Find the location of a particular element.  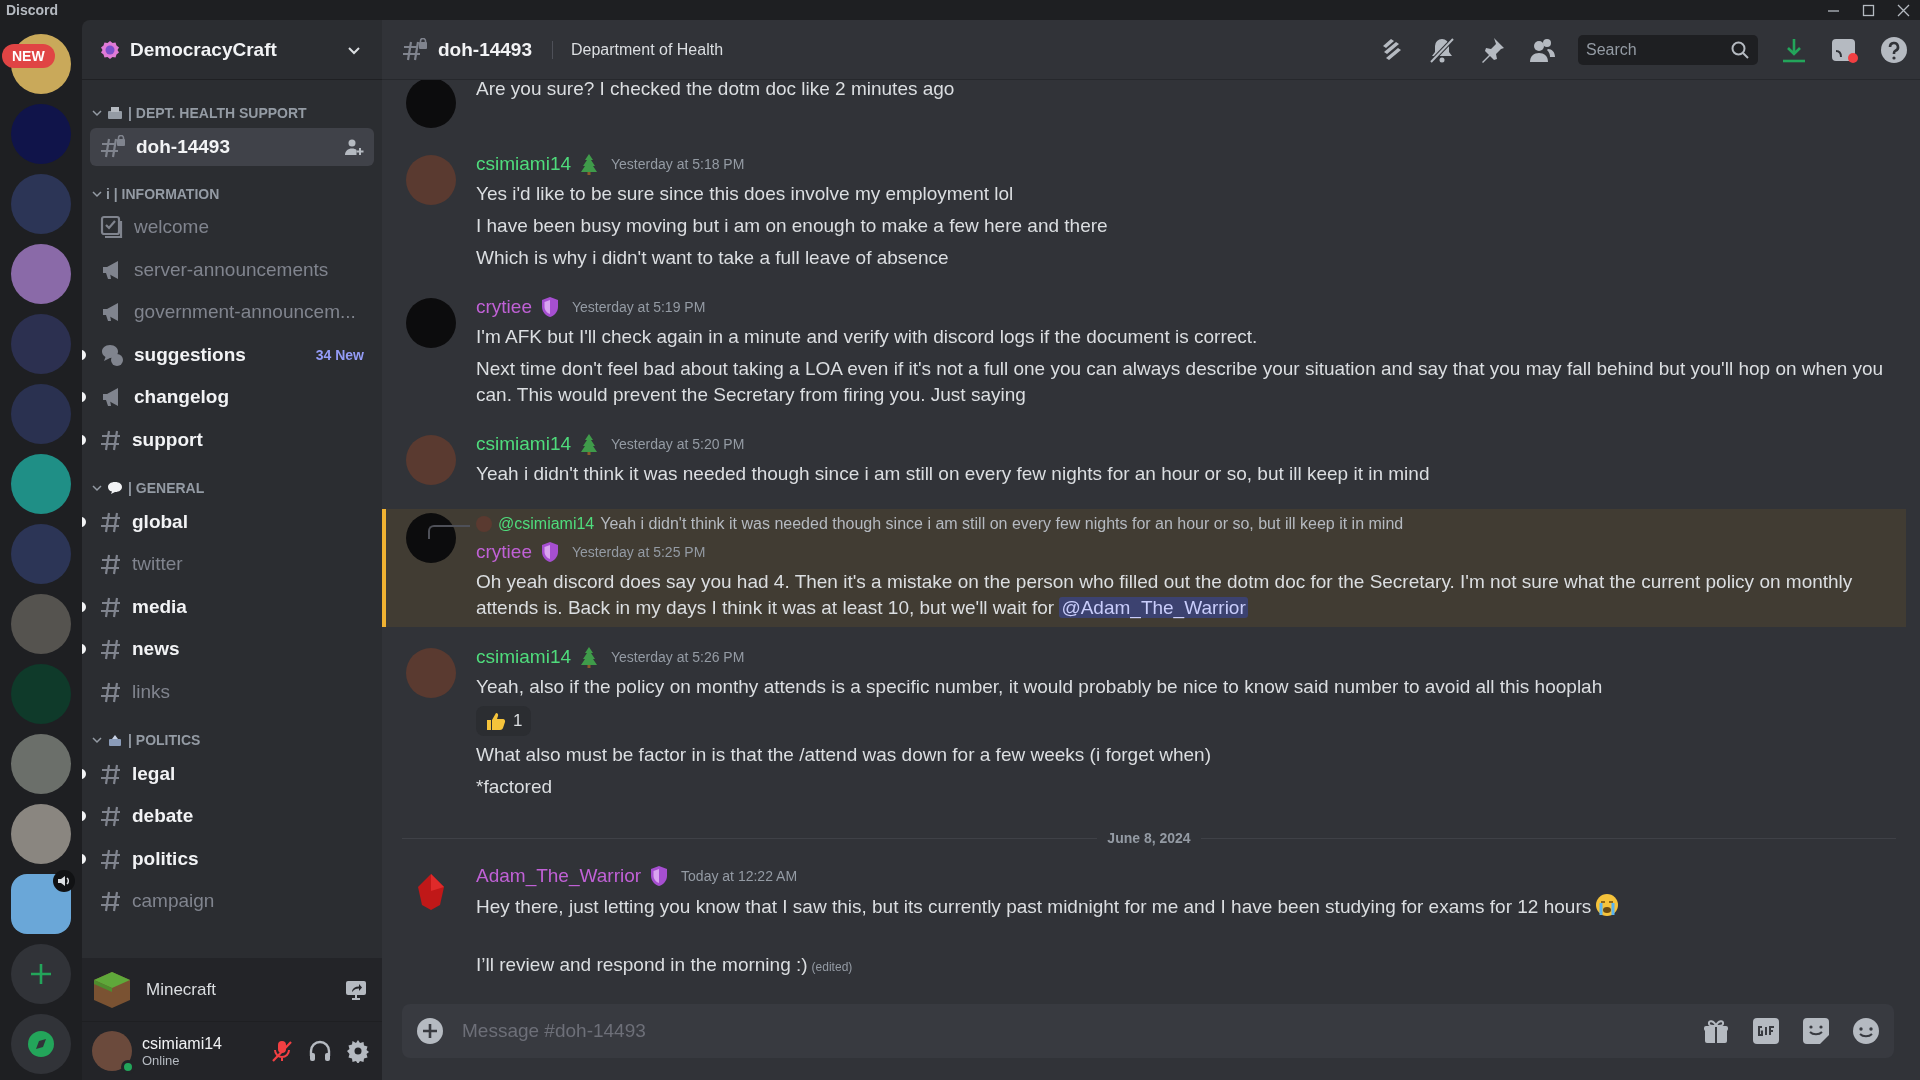

channel-item: media is located at coordinates (232, 606).